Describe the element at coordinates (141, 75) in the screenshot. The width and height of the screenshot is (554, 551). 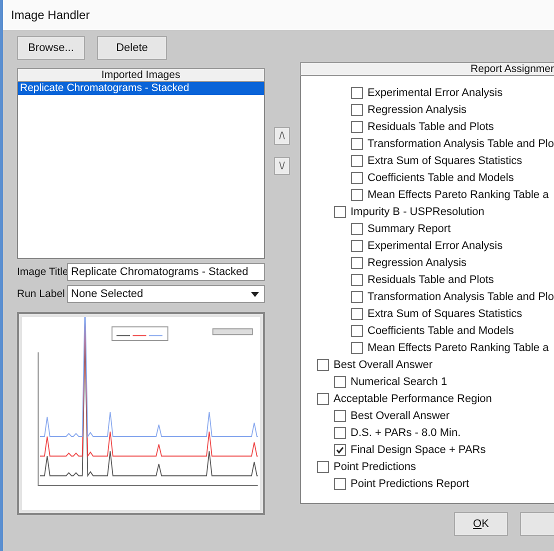
I see `list-header: Imported Images` at that location.